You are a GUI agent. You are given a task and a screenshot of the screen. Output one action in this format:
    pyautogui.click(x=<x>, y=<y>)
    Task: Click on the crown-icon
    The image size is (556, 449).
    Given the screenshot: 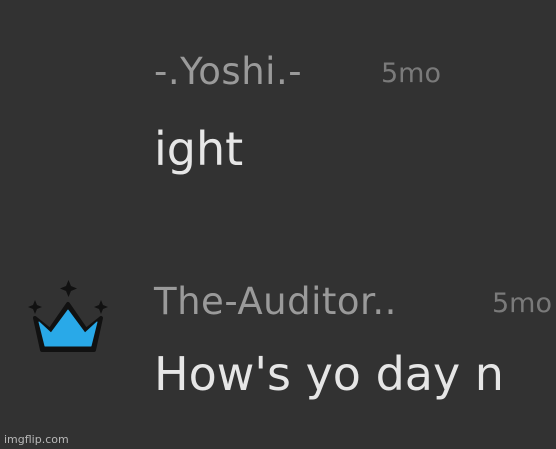 What is the action you would take?
    pyautogui.click(x=68, y=316)
    